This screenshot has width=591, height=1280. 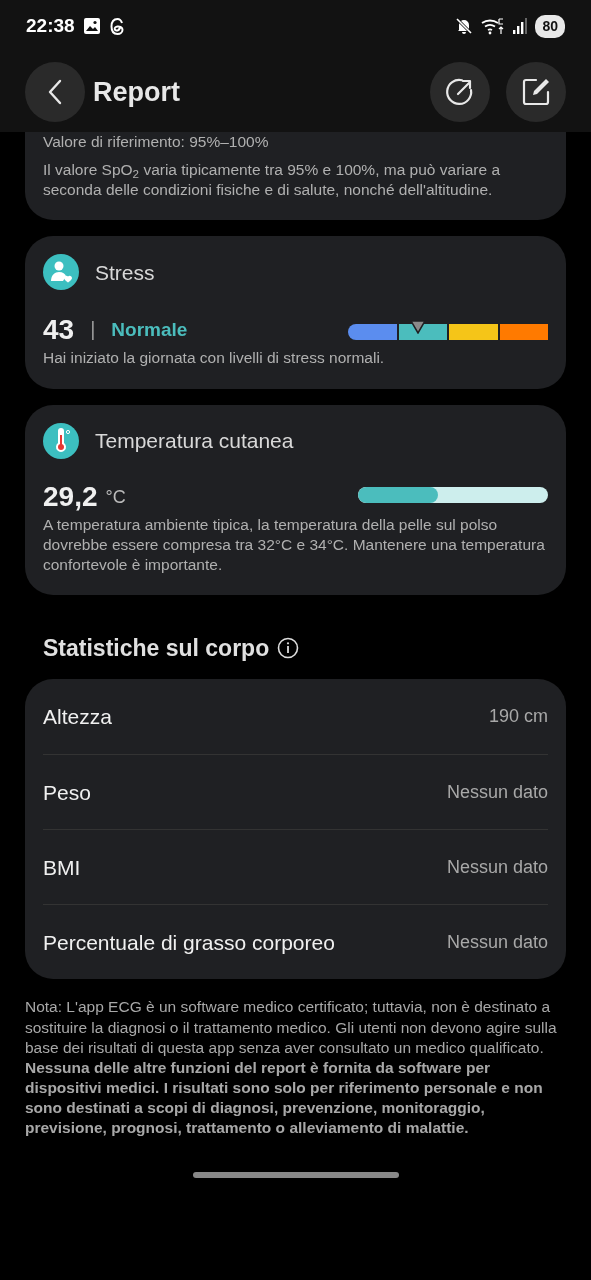 I want to click on reference-value: Valore di riferimento: 95%–100%, so click(x=156, y=142).